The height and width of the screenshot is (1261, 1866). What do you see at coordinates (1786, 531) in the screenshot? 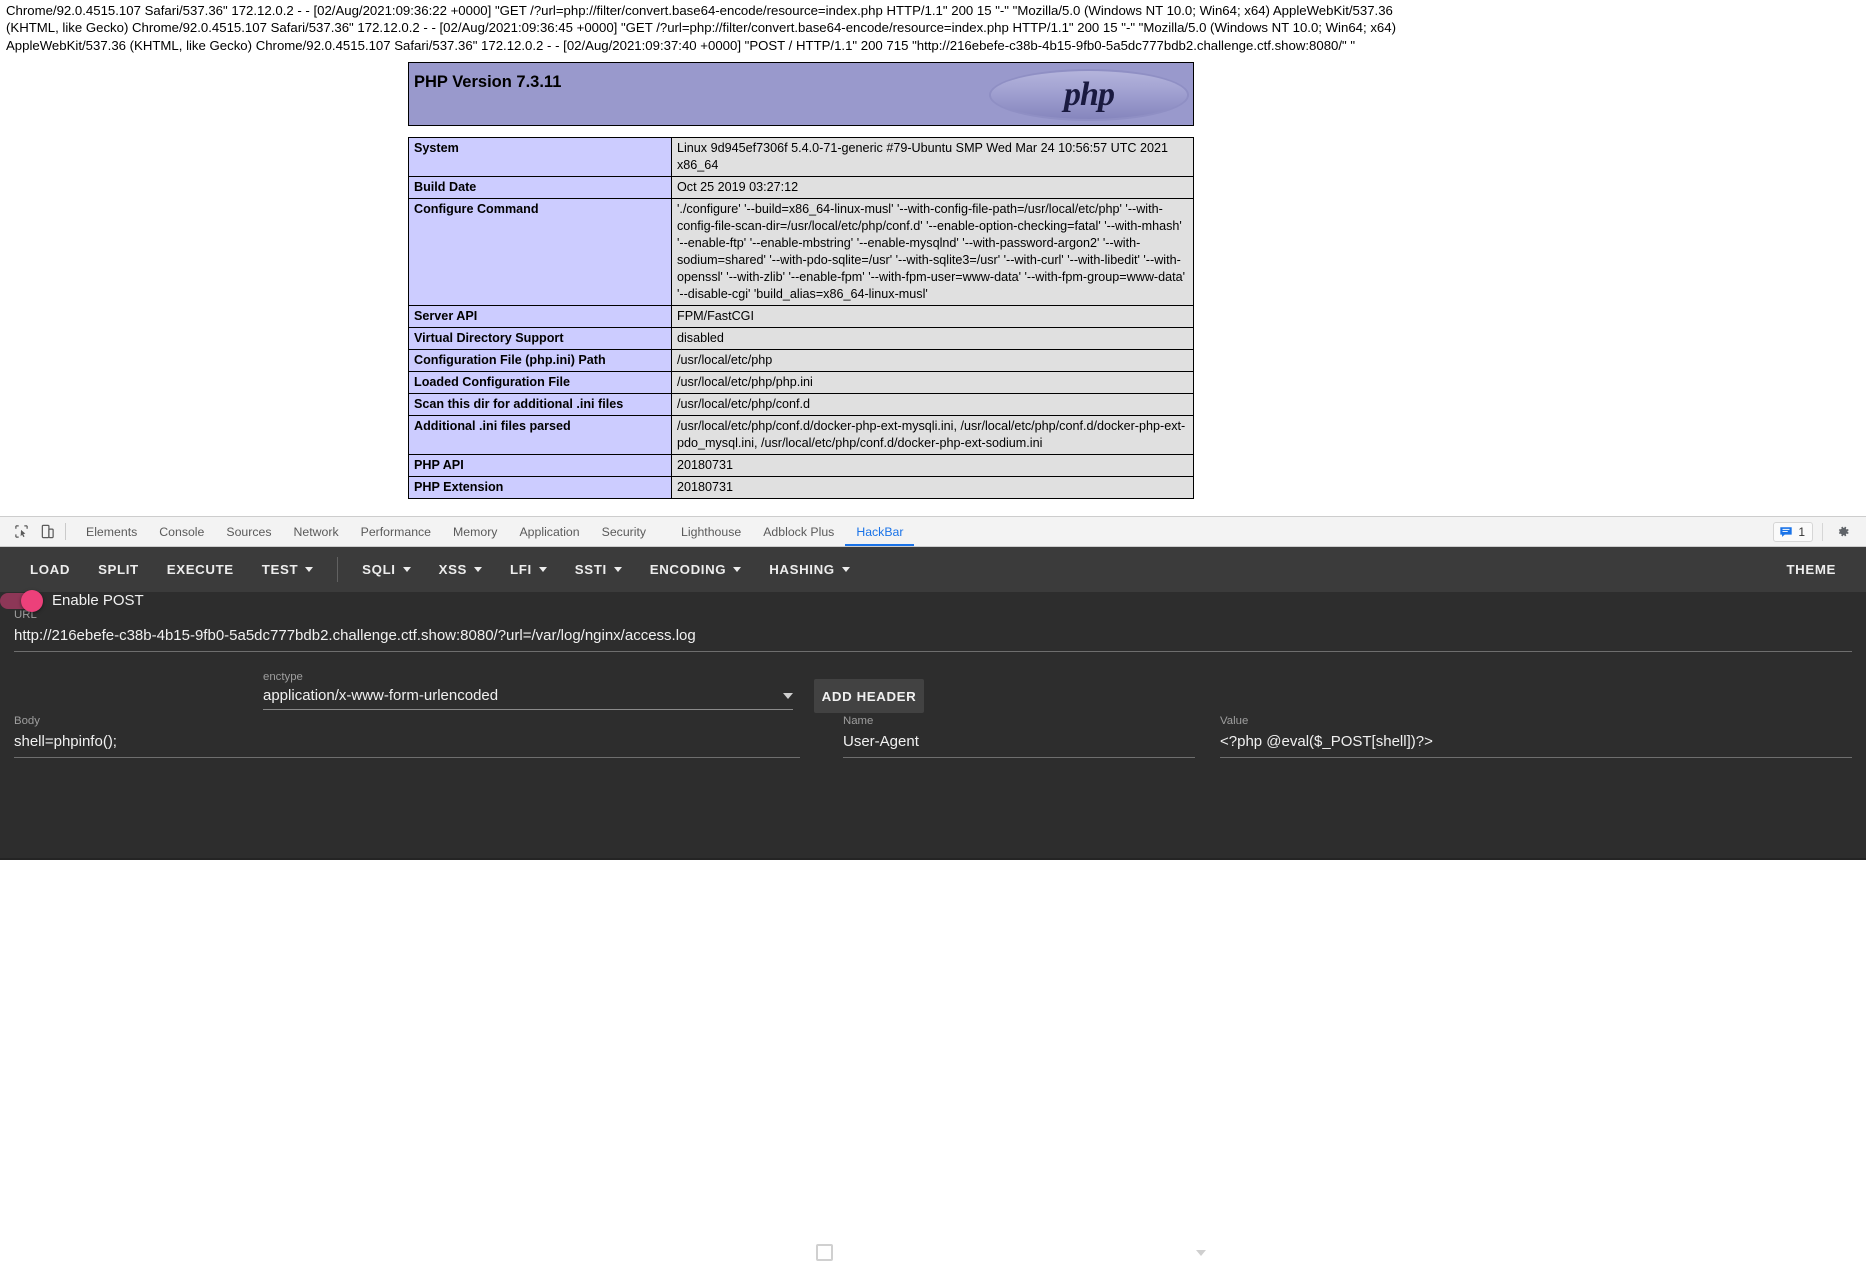
I see `message-bubble-icon` at bounding box center [1786, 531].